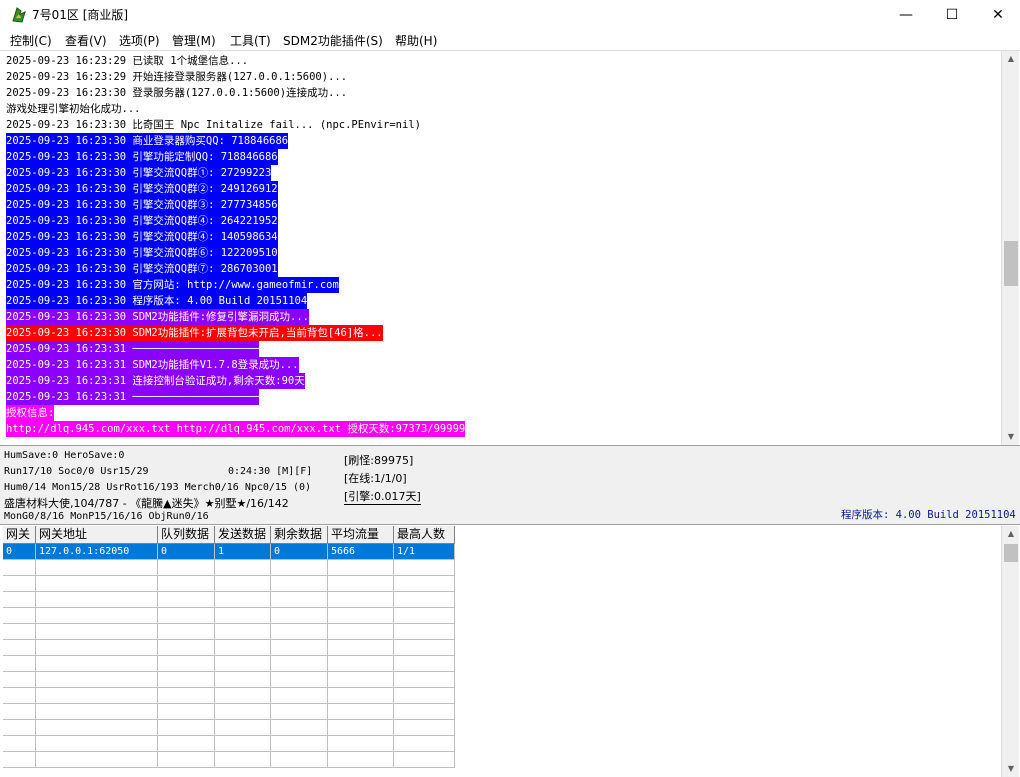 The image size is (1020, 777). I want to click on close-button: ✕, so click(997, 15).